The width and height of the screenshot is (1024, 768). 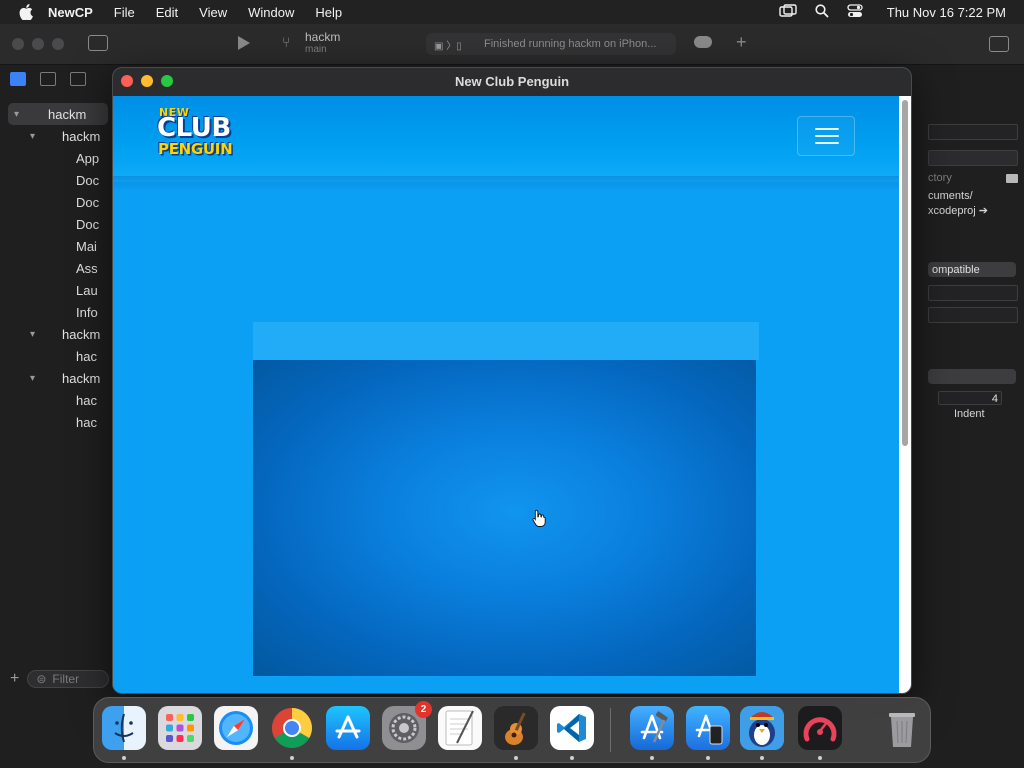 What do you see at coordinates (703, 42) in the screenshot?
I see `cloud-icon` at bounding box center [703, 42].